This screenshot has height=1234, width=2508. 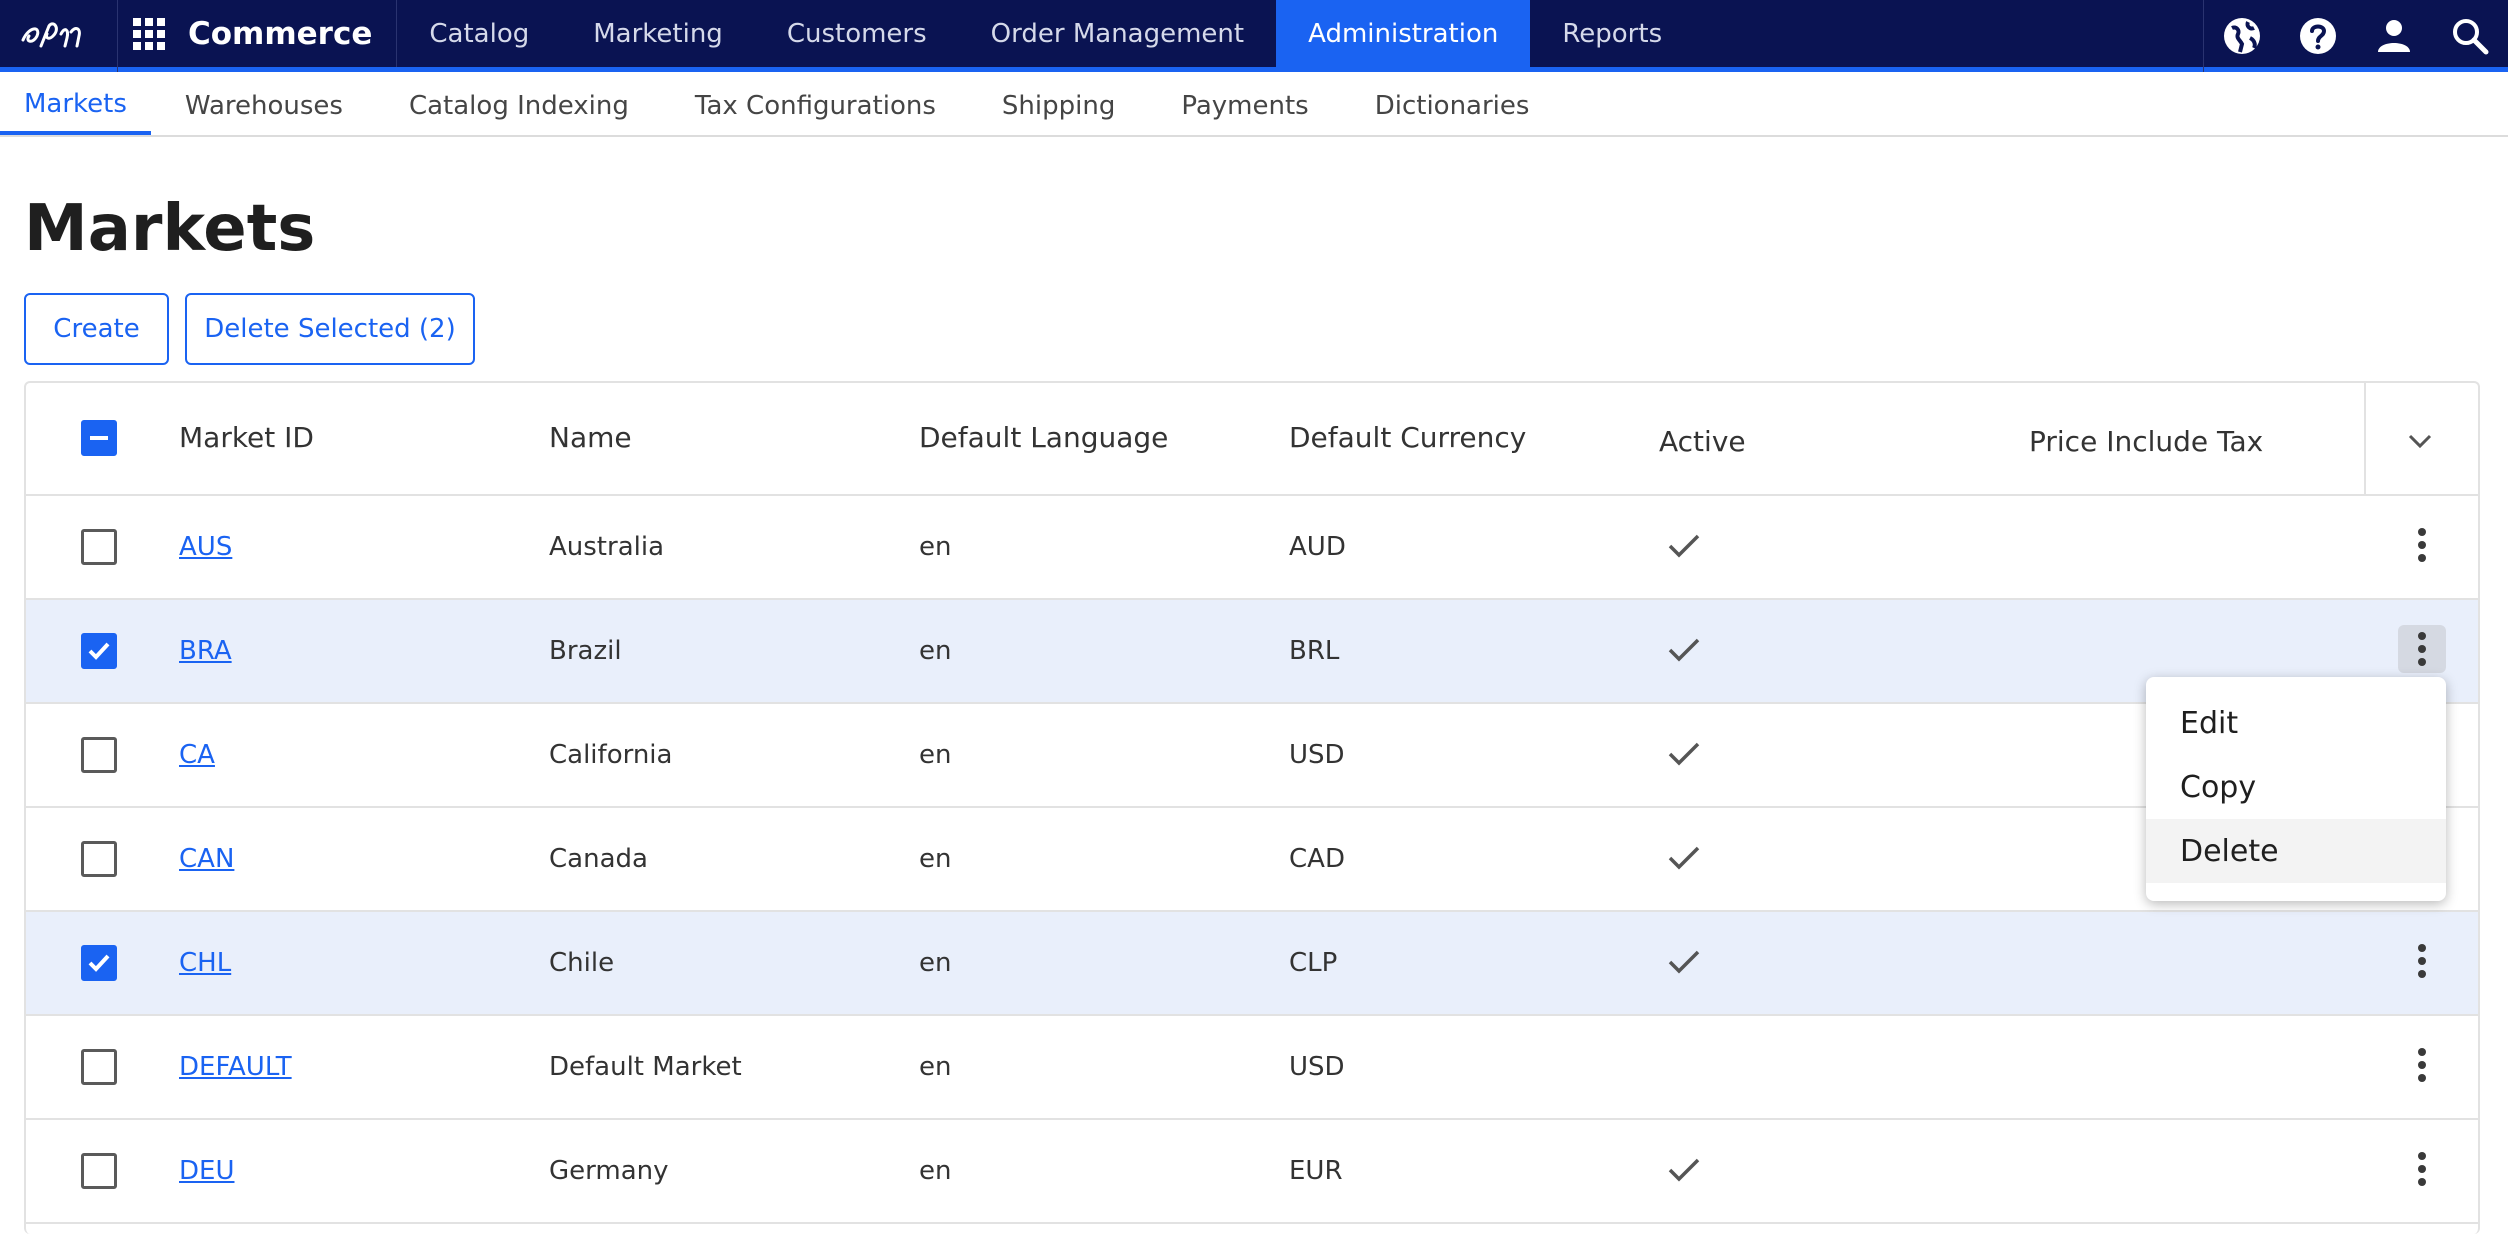 I want to click on table-row: AUS Australia en AUD, so click(x=1252, y=548).